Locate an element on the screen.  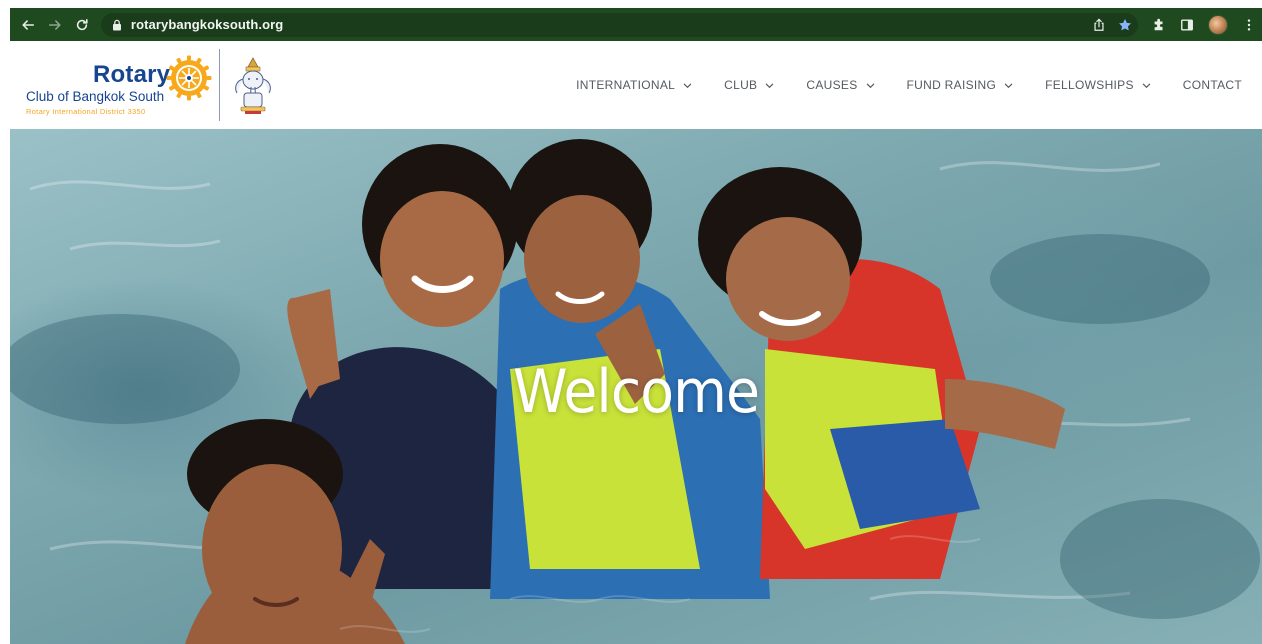
reload-icon is located at coordinates (82, 25).